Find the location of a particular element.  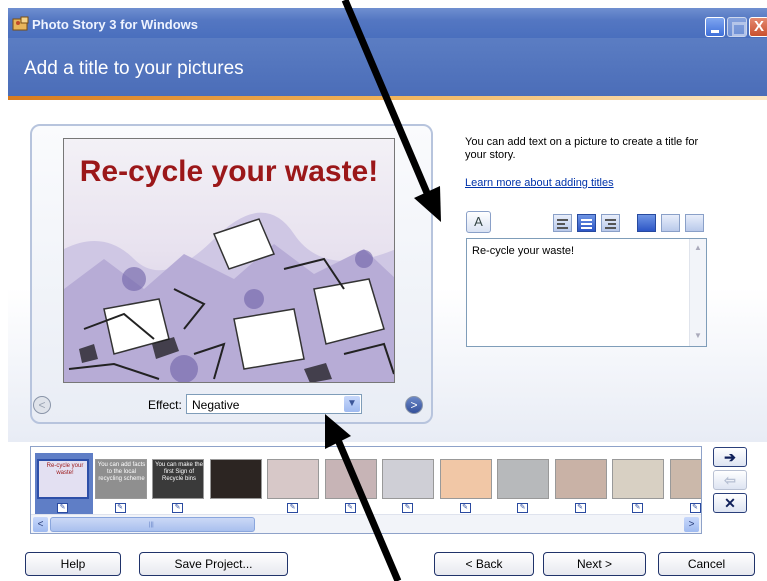

next-button: Next > is located at coordinates (594, 564).